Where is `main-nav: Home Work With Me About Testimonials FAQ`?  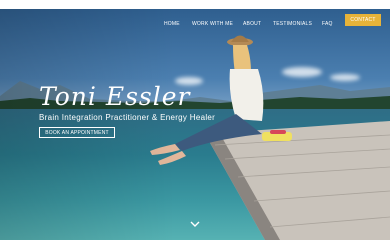
main-nav: Home Work With Me About Testimonials FAQ is located at coordinates (195, 26).